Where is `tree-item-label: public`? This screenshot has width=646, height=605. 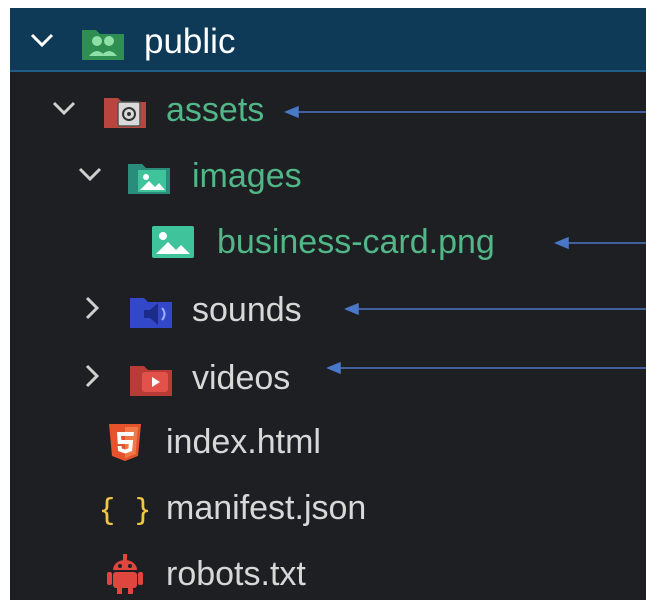 tree-item-label: public is located at coordinates (190, 41).